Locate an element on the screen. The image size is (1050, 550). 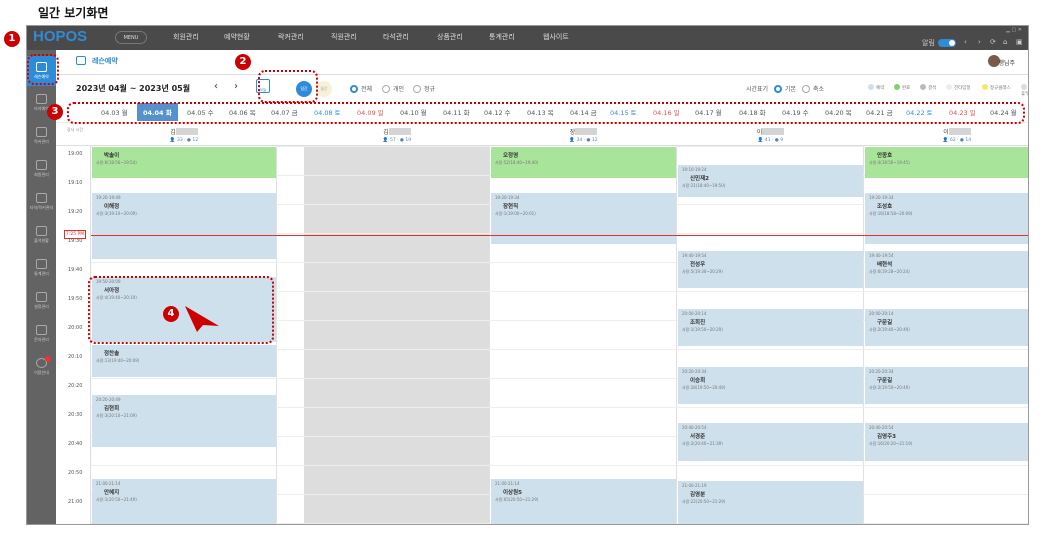
sidebar-item-guide: 이용안내 is located at coordinates (41, 366).